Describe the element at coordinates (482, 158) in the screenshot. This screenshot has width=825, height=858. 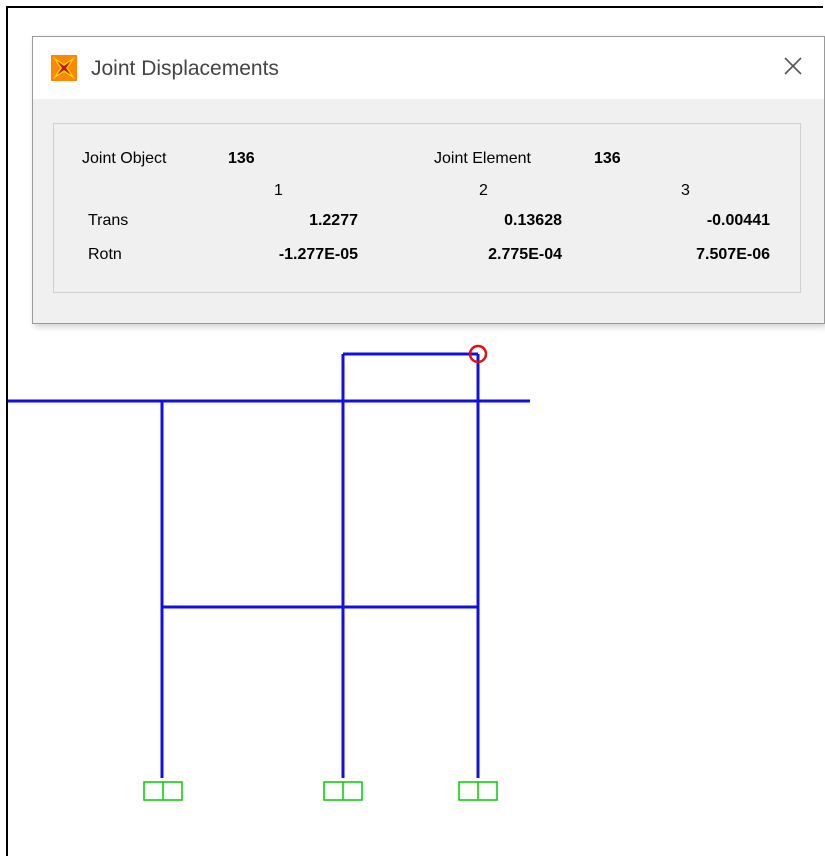
I see `joint-element-label: Joint Element` at that location.